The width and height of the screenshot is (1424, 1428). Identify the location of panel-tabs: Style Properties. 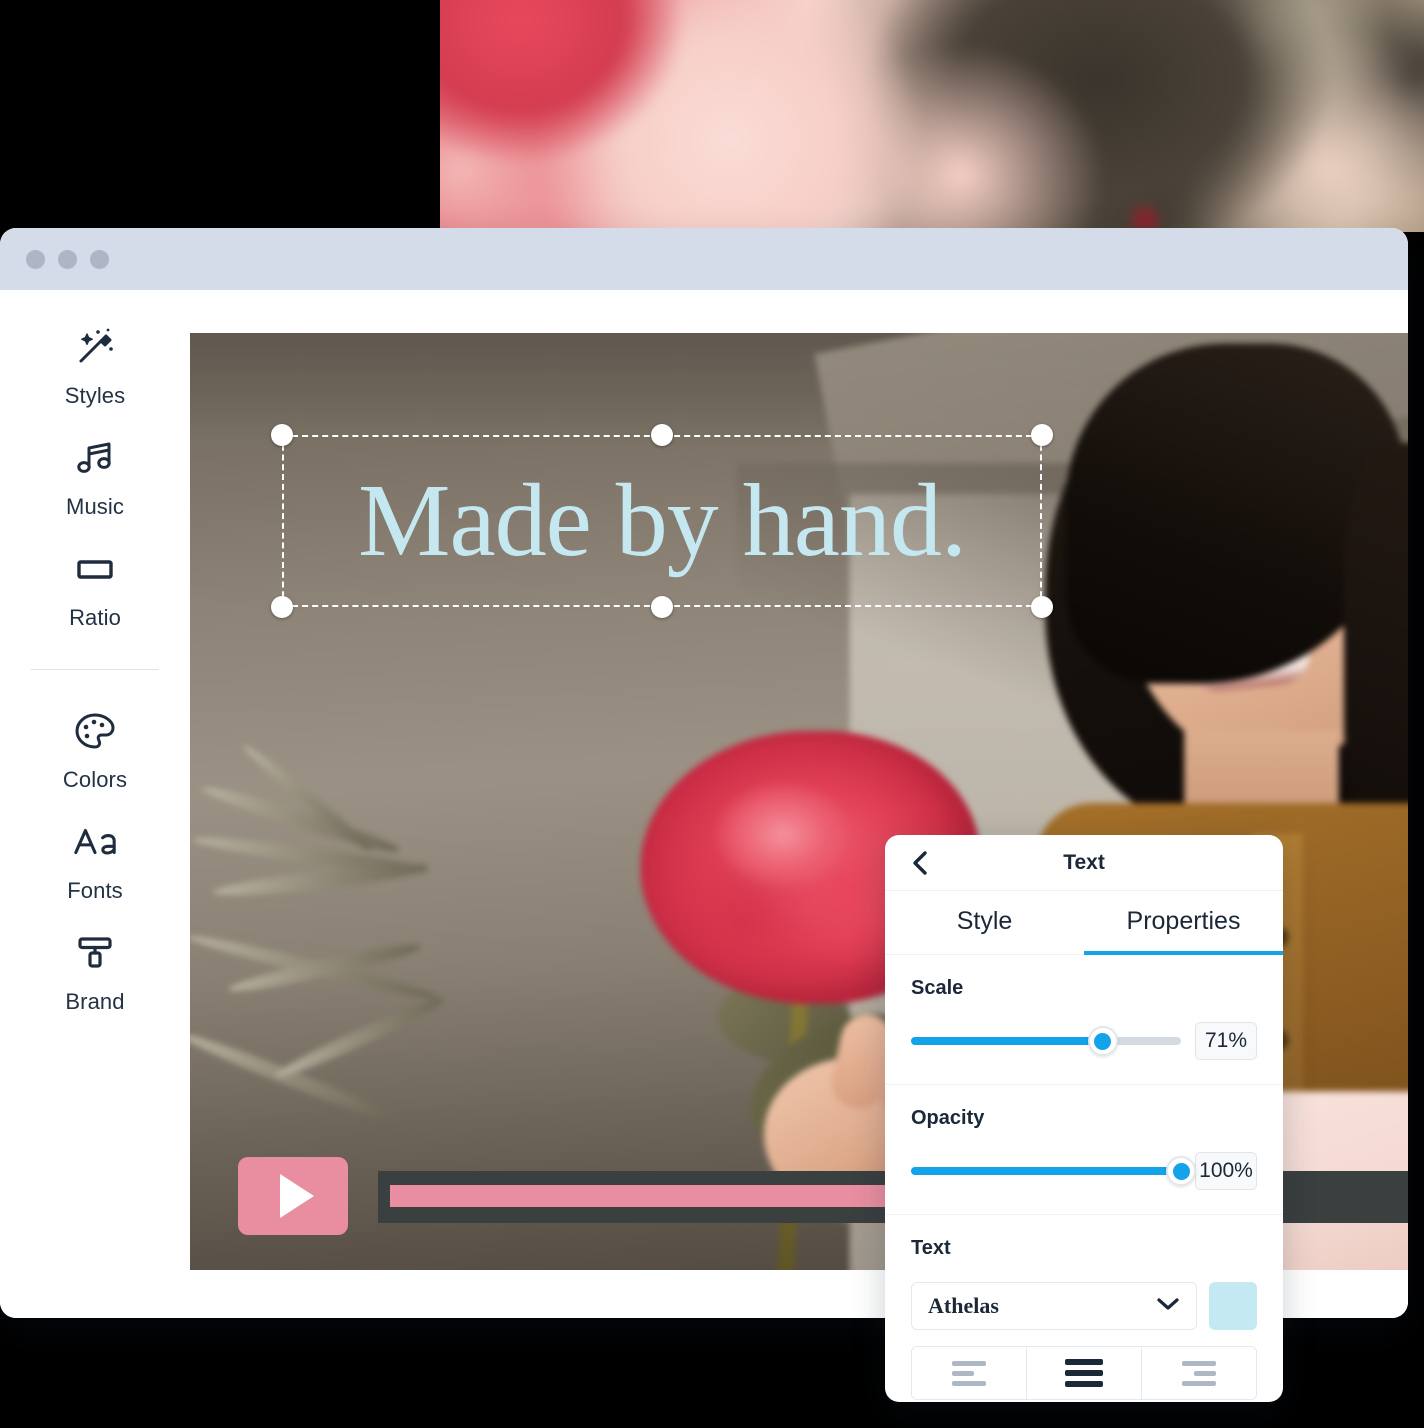
(1084, 923).